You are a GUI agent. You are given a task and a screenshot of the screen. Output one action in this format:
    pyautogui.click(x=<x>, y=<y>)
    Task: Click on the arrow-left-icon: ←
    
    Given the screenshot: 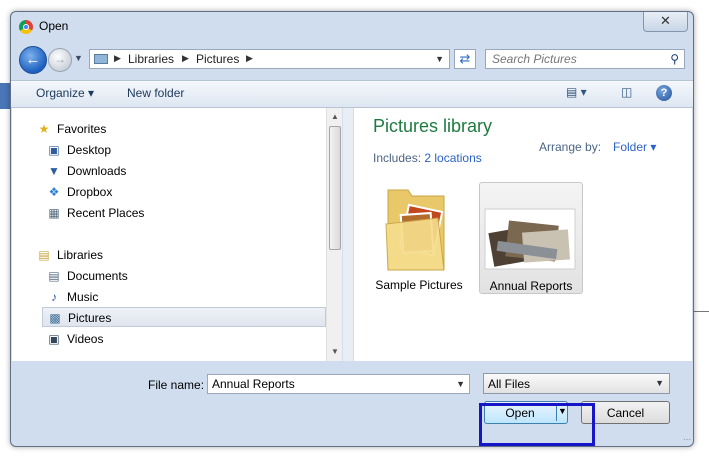 What is the action you would take?
    pyautogui.click(x=33, y=59)
    